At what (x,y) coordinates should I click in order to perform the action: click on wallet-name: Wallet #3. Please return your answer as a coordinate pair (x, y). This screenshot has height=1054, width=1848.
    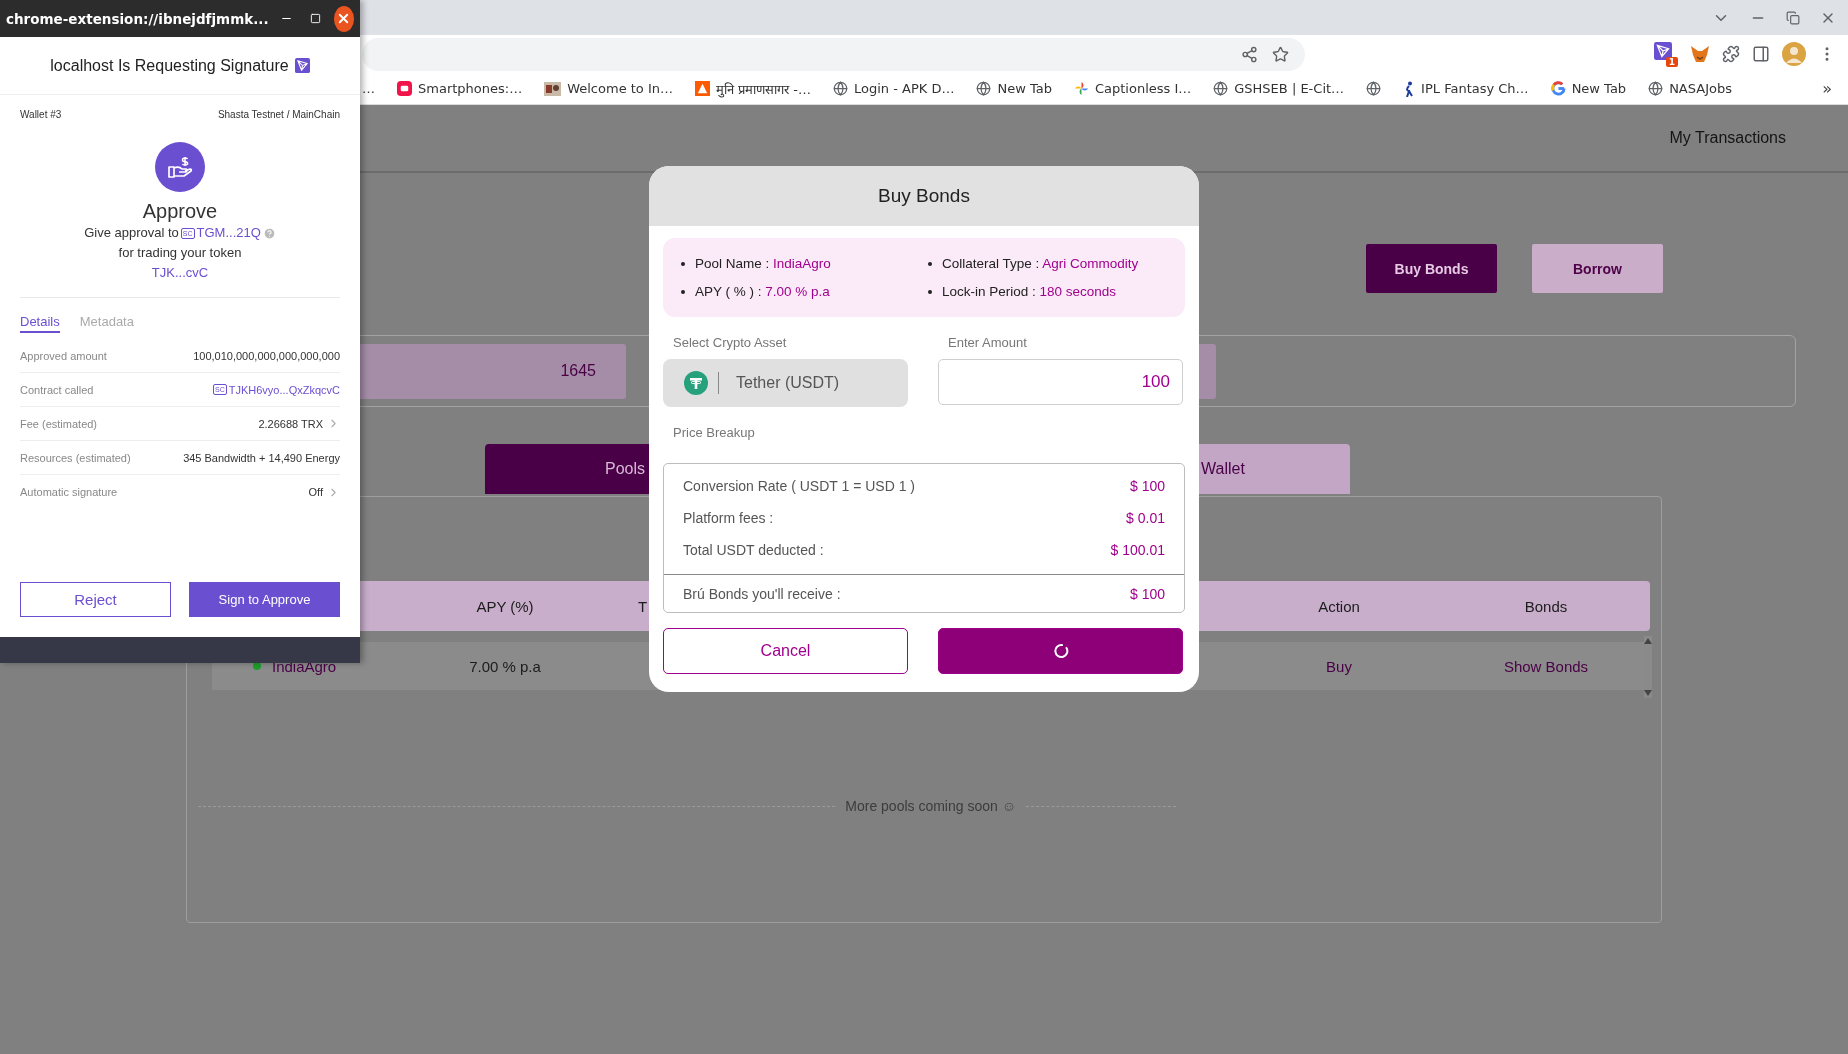
    Looking at the image, I should click on (41, 114).